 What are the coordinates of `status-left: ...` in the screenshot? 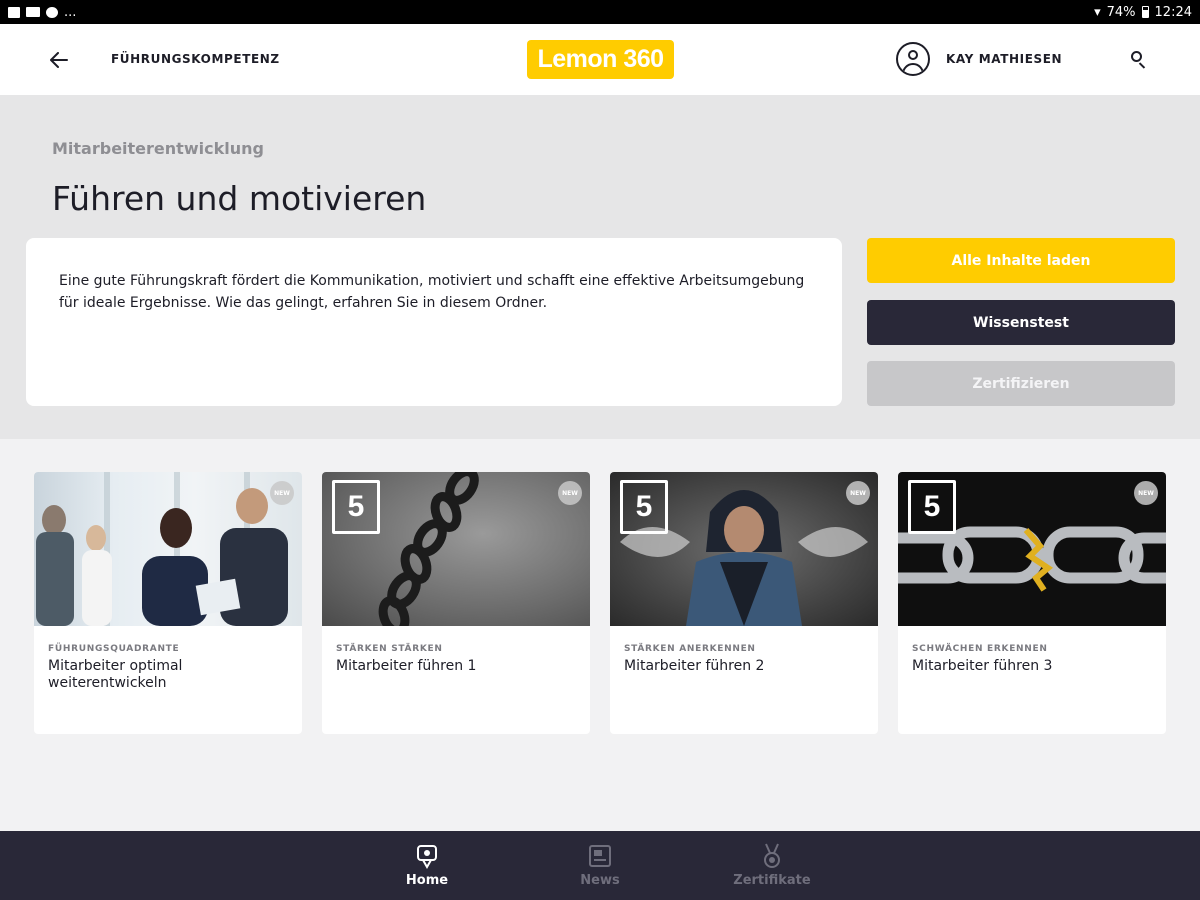 It's located at (42, 12).